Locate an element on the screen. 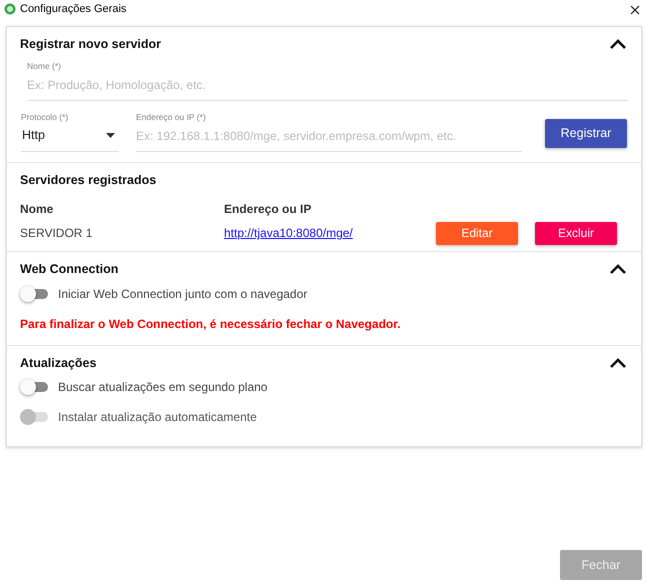 This screenshot has height=584, width=648. caret-icon is located at coordinates (110, 135).